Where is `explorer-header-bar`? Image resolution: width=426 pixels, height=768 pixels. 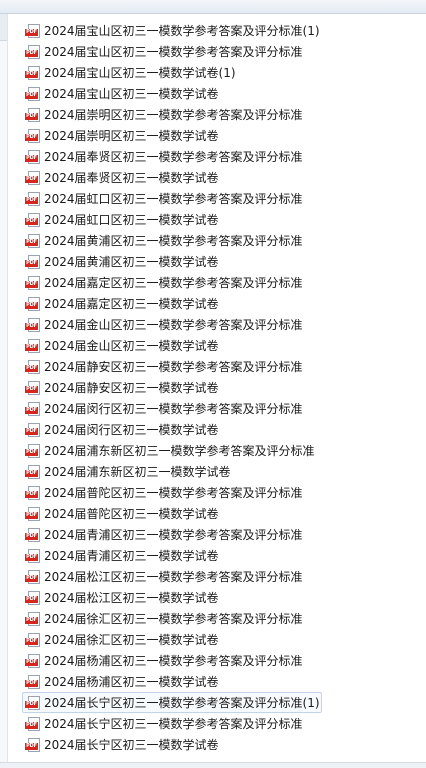
explorer-header-bar is located at coordinates (213, 7).